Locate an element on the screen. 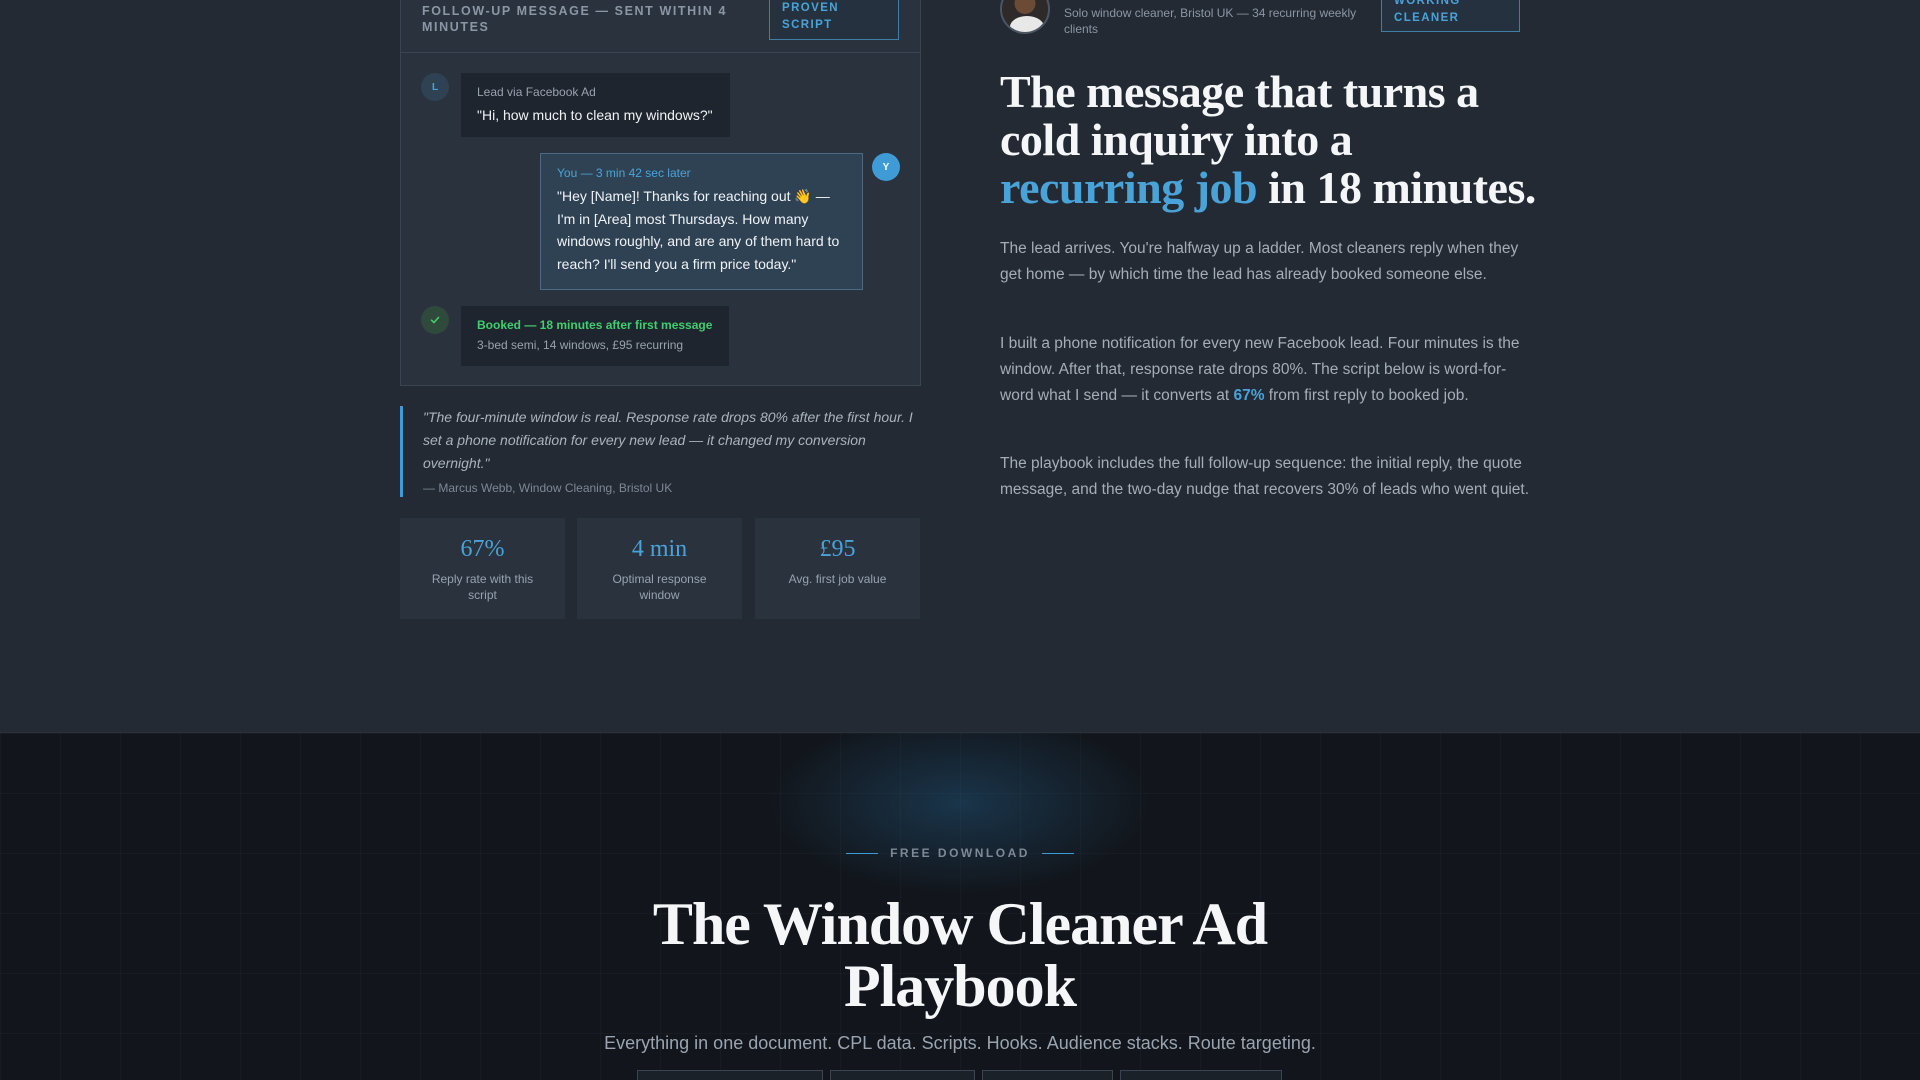  eyebrow-text: FREE DOWNLOAD is located at coordinates (960, 853).